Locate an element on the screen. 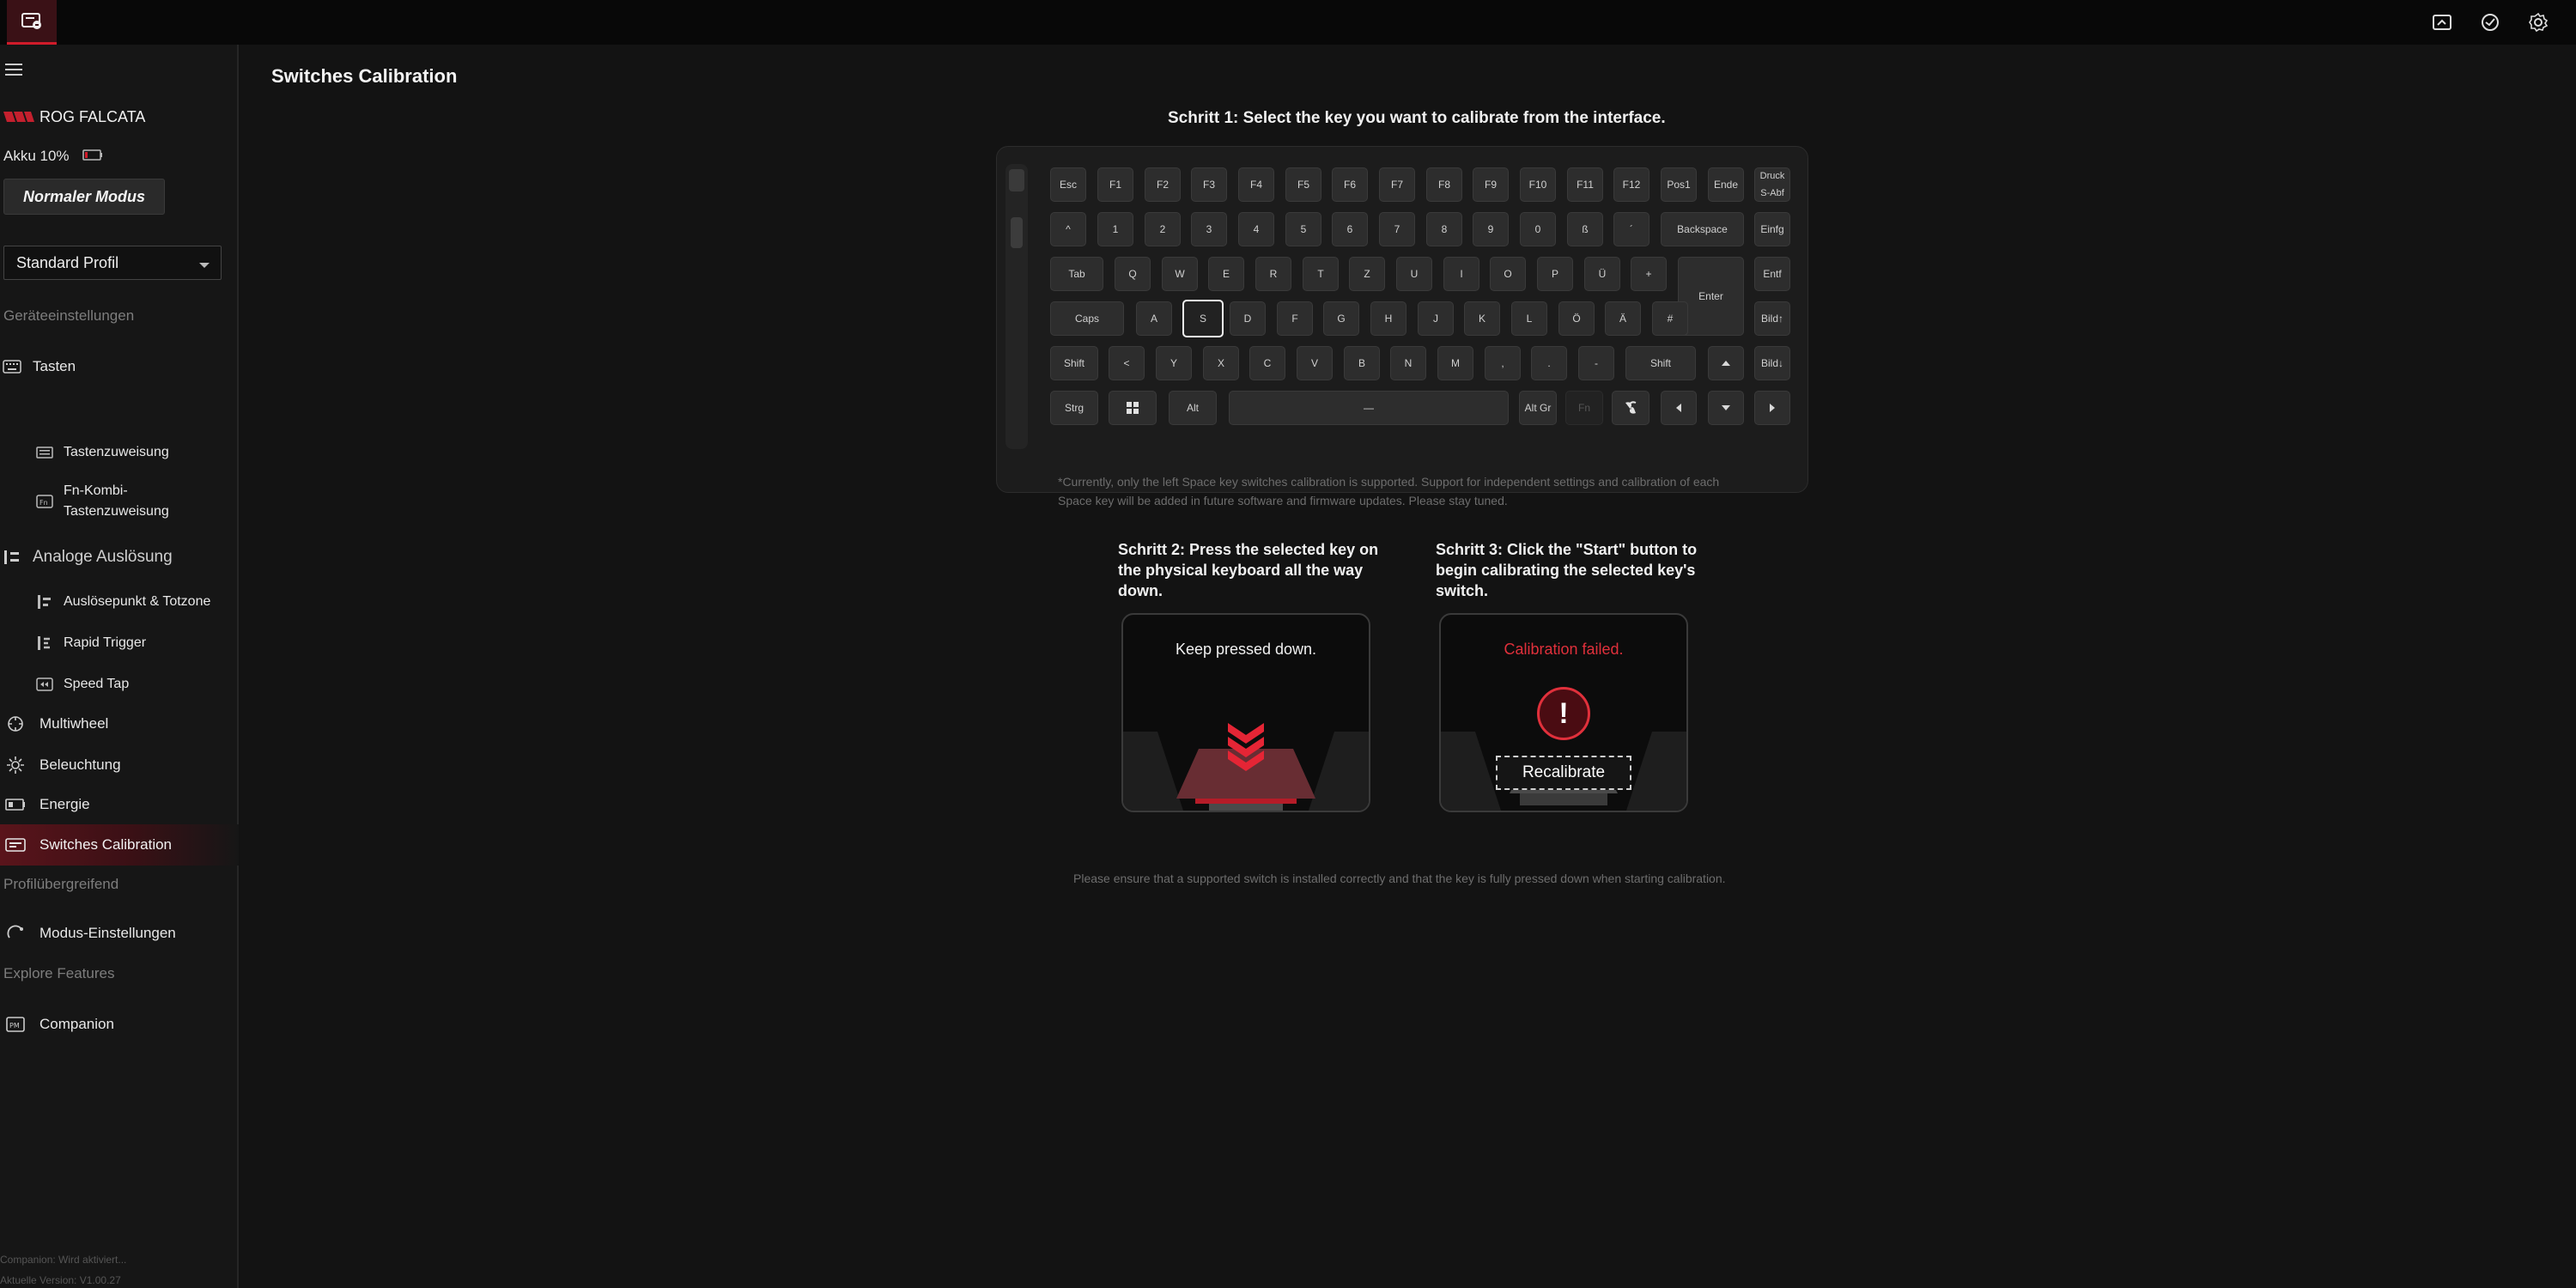 The width and height of the screenshot is (2576, 1288). key-arrow-down is located at coordinates (1726, 408).